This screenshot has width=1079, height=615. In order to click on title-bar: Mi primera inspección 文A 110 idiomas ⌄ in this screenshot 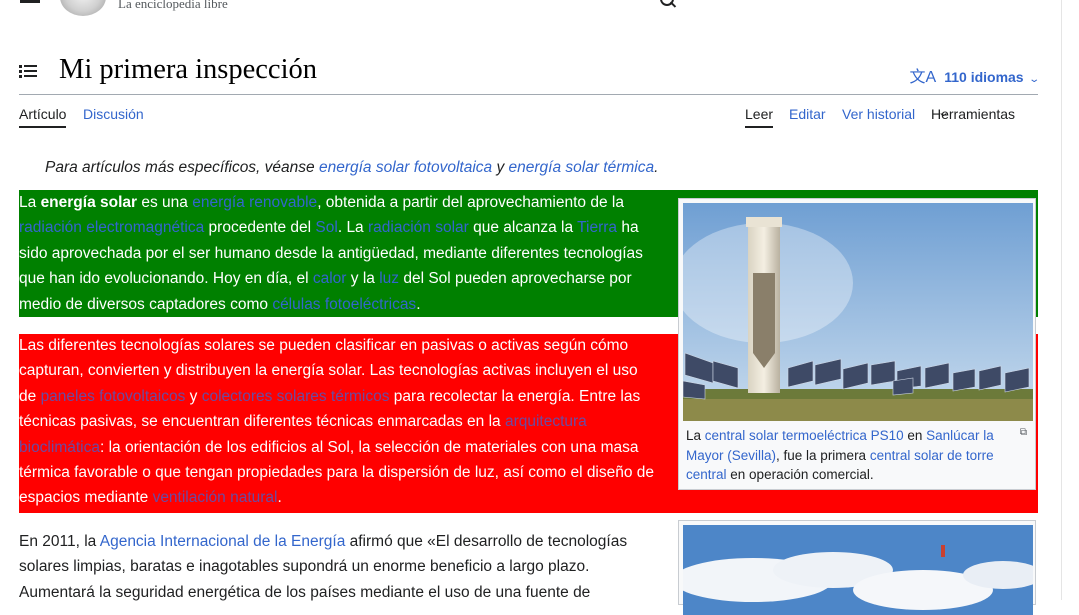, I will do `click(529, 73)`.